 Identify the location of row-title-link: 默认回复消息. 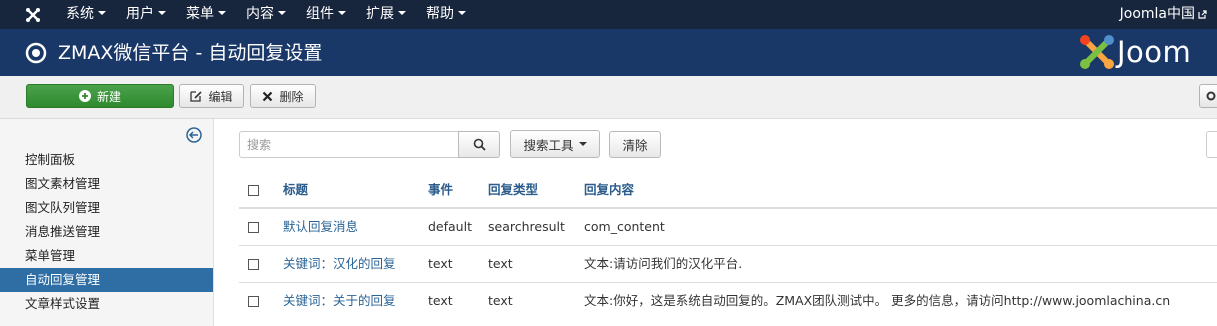
(320, 227).